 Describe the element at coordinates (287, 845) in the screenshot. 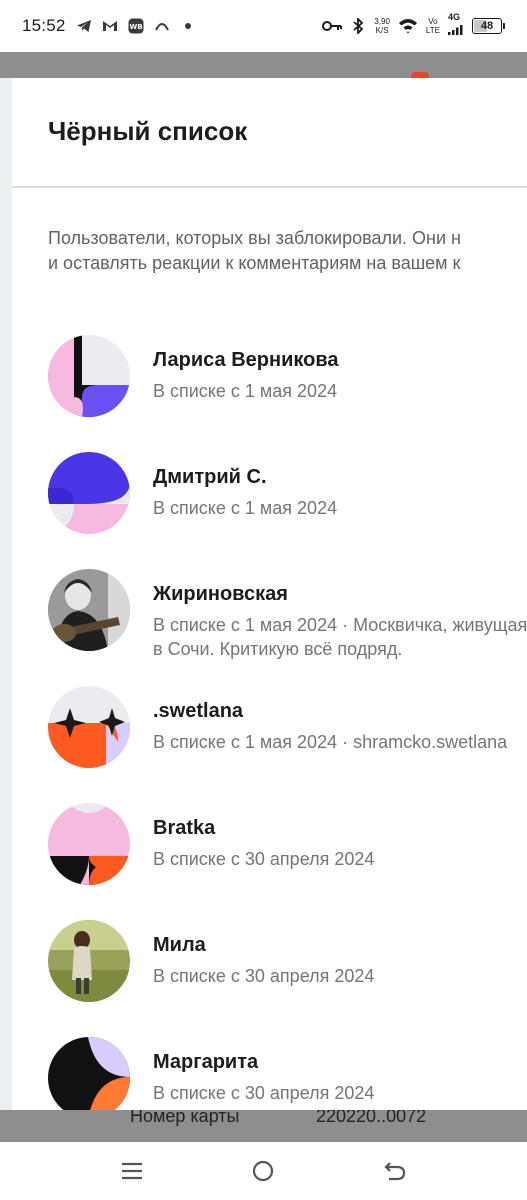

I see `list-item: Bratka В списке с 30 апреля 2024` at that location.